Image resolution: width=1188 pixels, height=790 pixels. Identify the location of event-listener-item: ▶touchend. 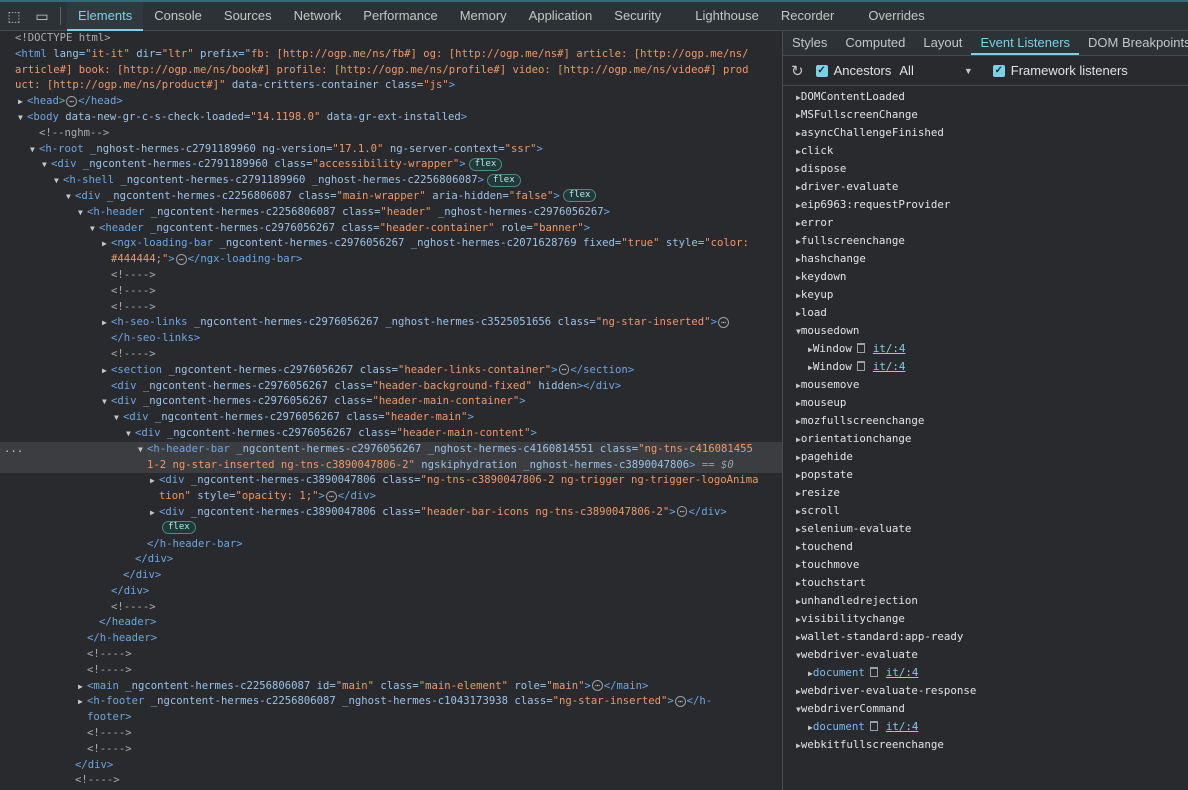
(992, 547).